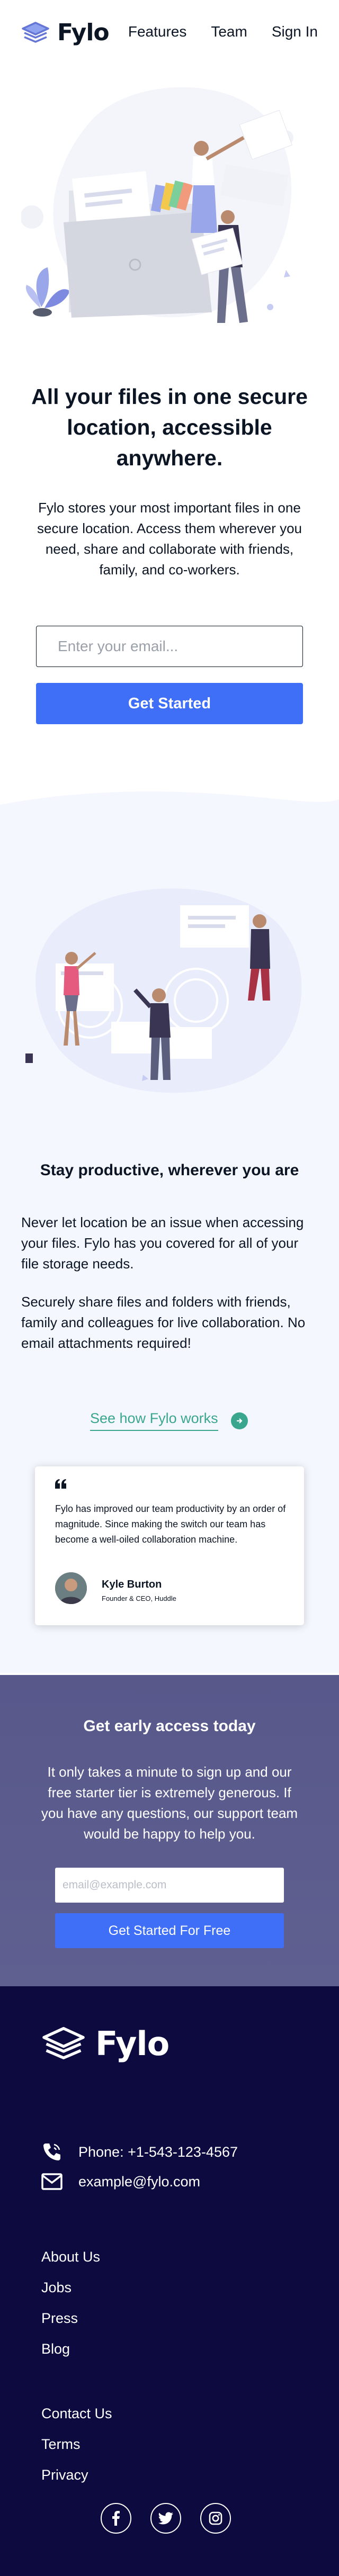  What do you see at coordinates (163, 991) in the screenshot?
I see `productive-illustration` at bounding box center [163, 991].